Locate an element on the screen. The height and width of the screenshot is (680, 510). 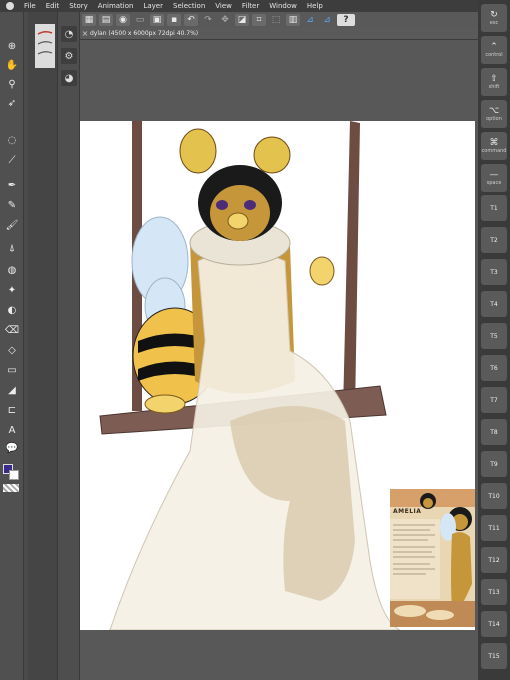
close-icon: × is located at coordinates (85, 33).